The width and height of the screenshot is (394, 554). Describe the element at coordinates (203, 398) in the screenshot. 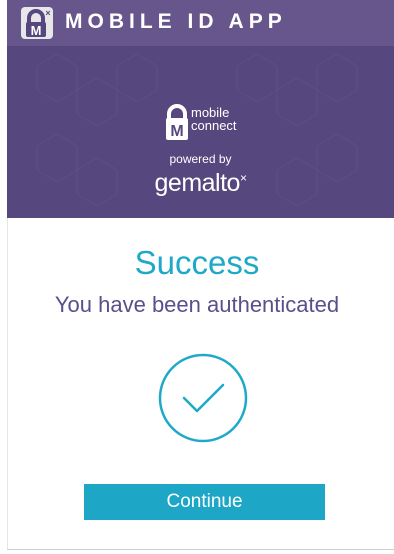

I see `checkmark-circle-icon` at that location.